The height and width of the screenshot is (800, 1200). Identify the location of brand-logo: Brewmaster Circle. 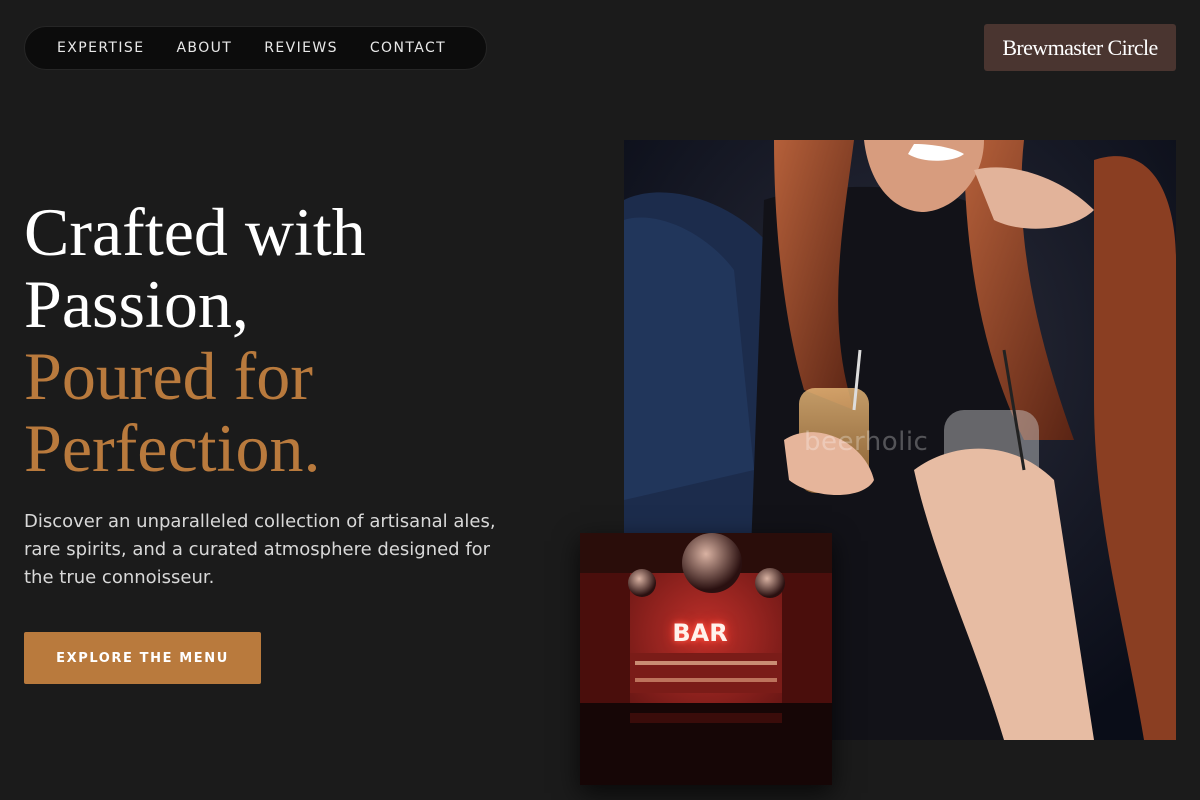
(1080, 47).